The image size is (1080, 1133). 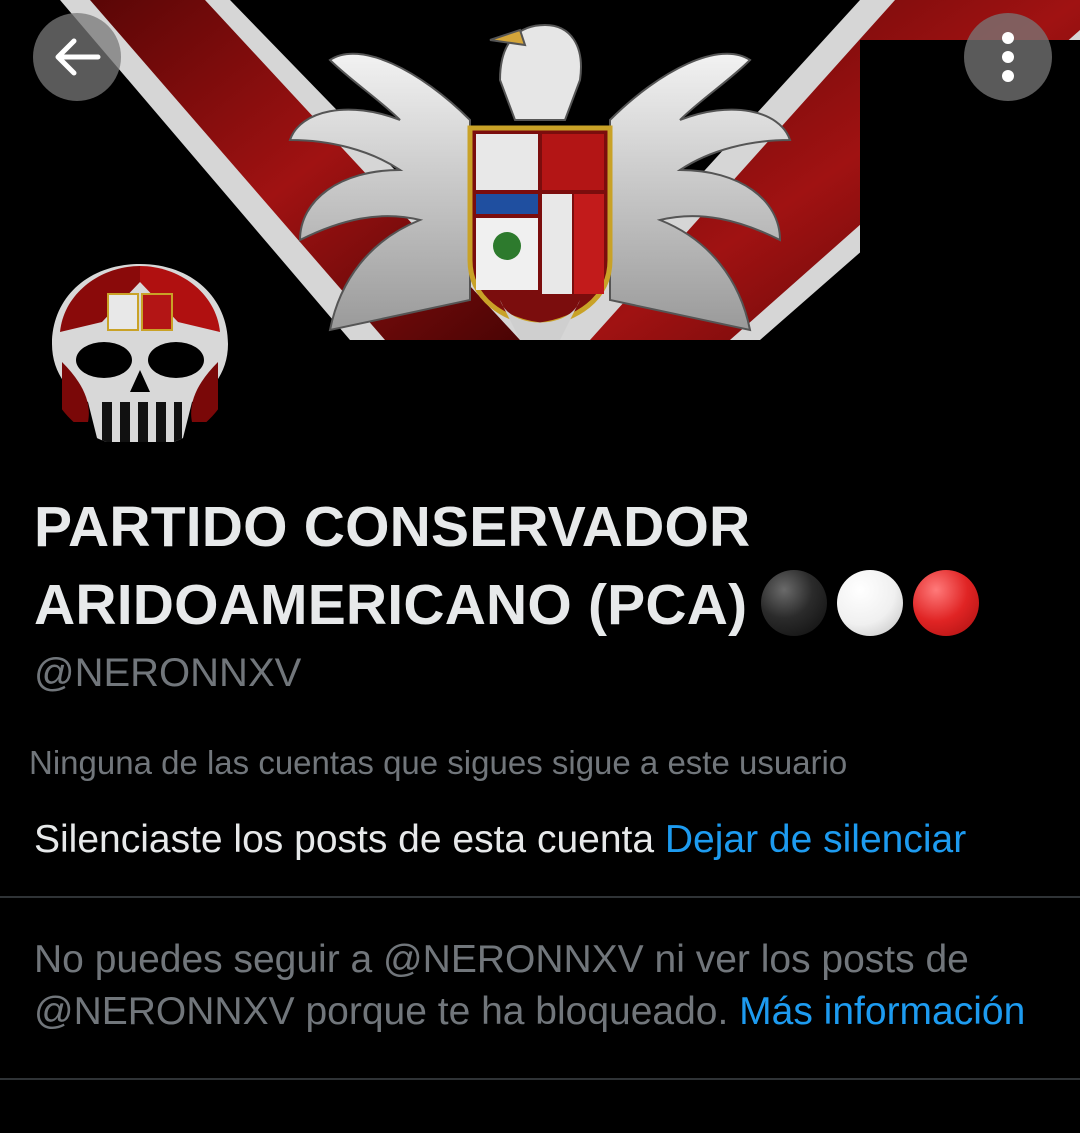 I want to click on name-emoji-row, so click(x=870, y=602).